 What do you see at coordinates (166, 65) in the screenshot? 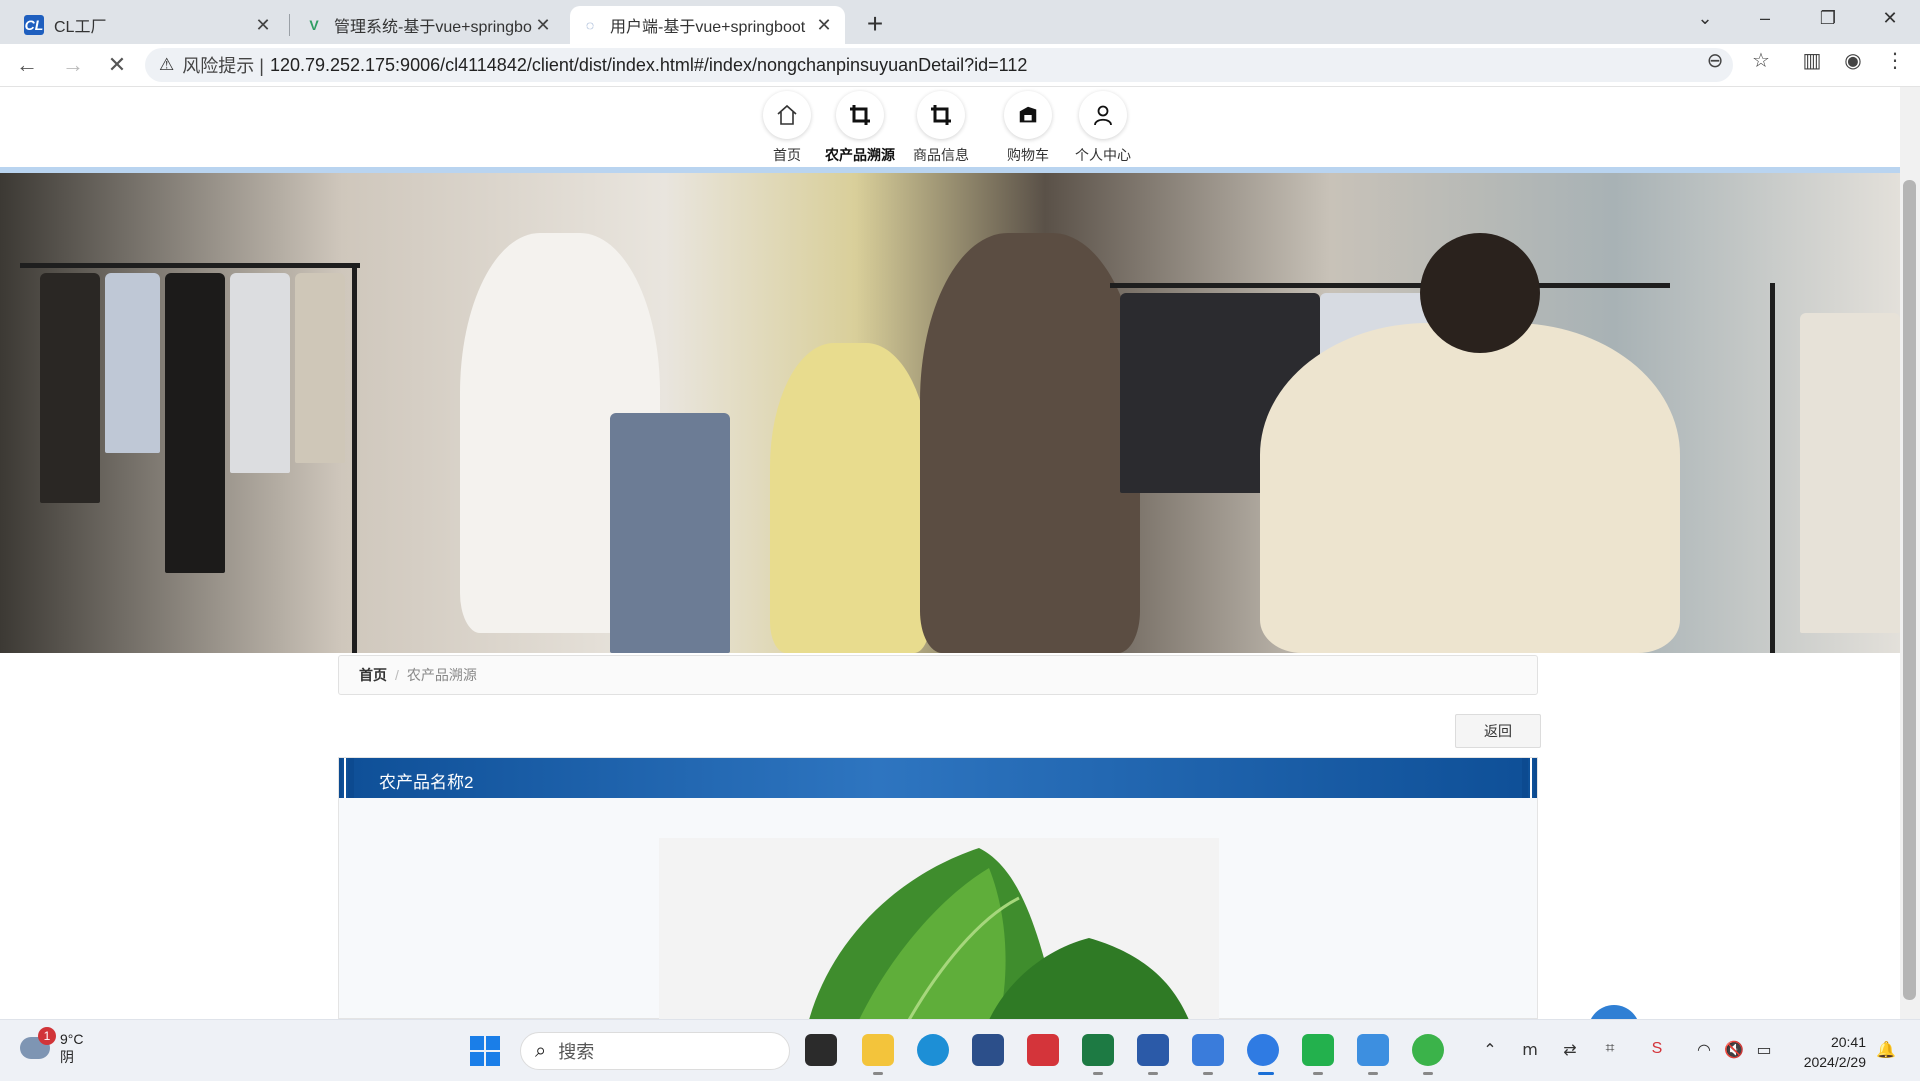
I see `warning-icon: ⚠` at bounding box center [166, 65].